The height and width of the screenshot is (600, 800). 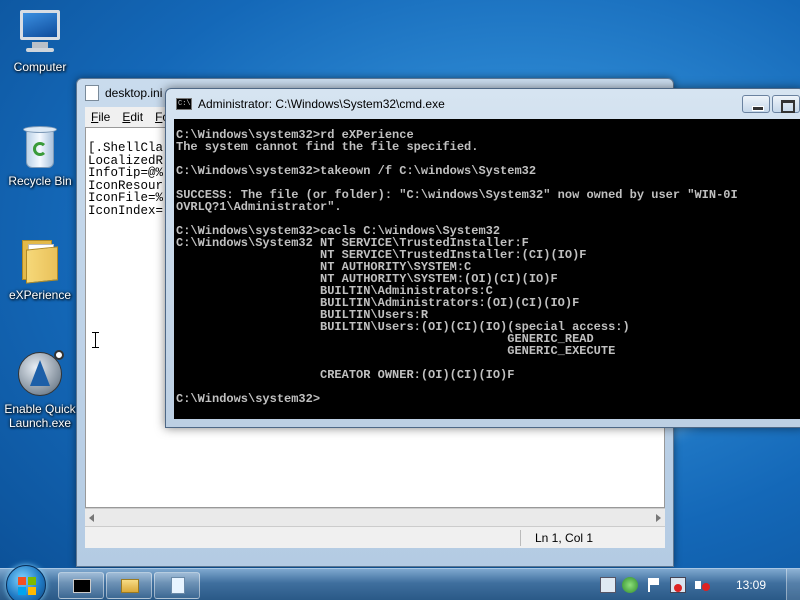 What do you see at coordinates (27, 586) in the screenshot?
I see `windows-logo-icon` at bounding box center [27, 586].